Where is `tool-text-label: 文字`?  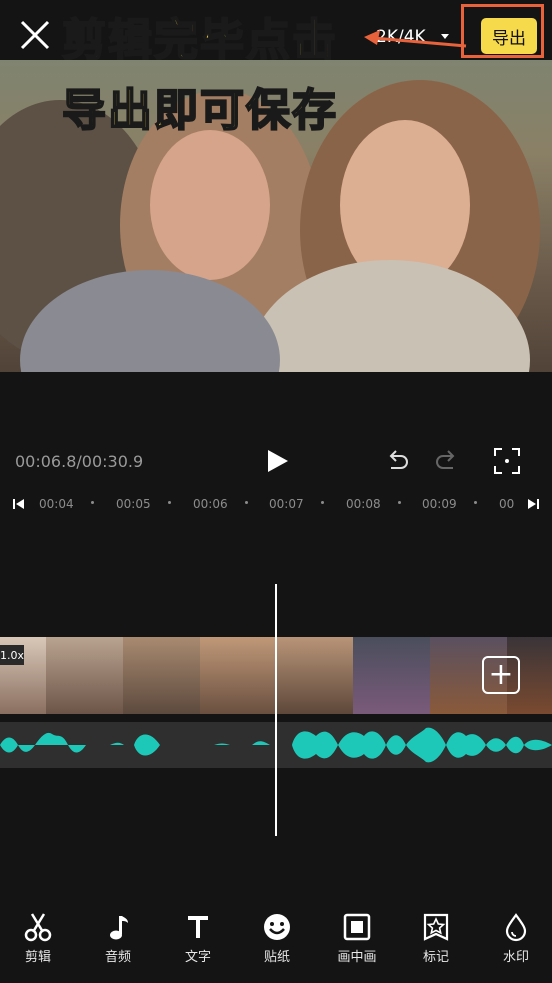 tool-text-label: 文字 is located at coordinates (197, 957).